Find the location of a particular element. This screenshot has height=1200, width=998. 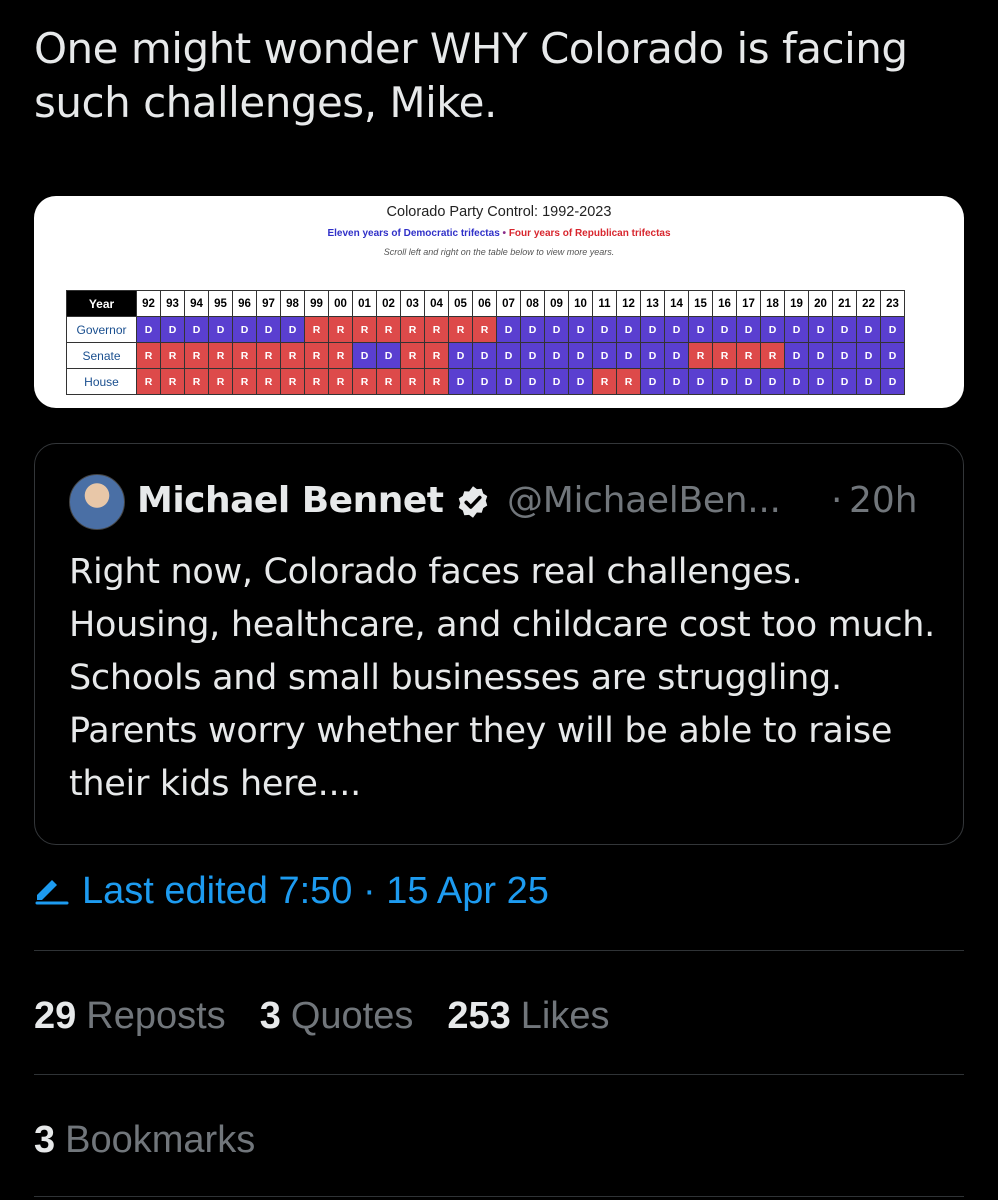

year-09: 09 is located at coordinates (556, 303).